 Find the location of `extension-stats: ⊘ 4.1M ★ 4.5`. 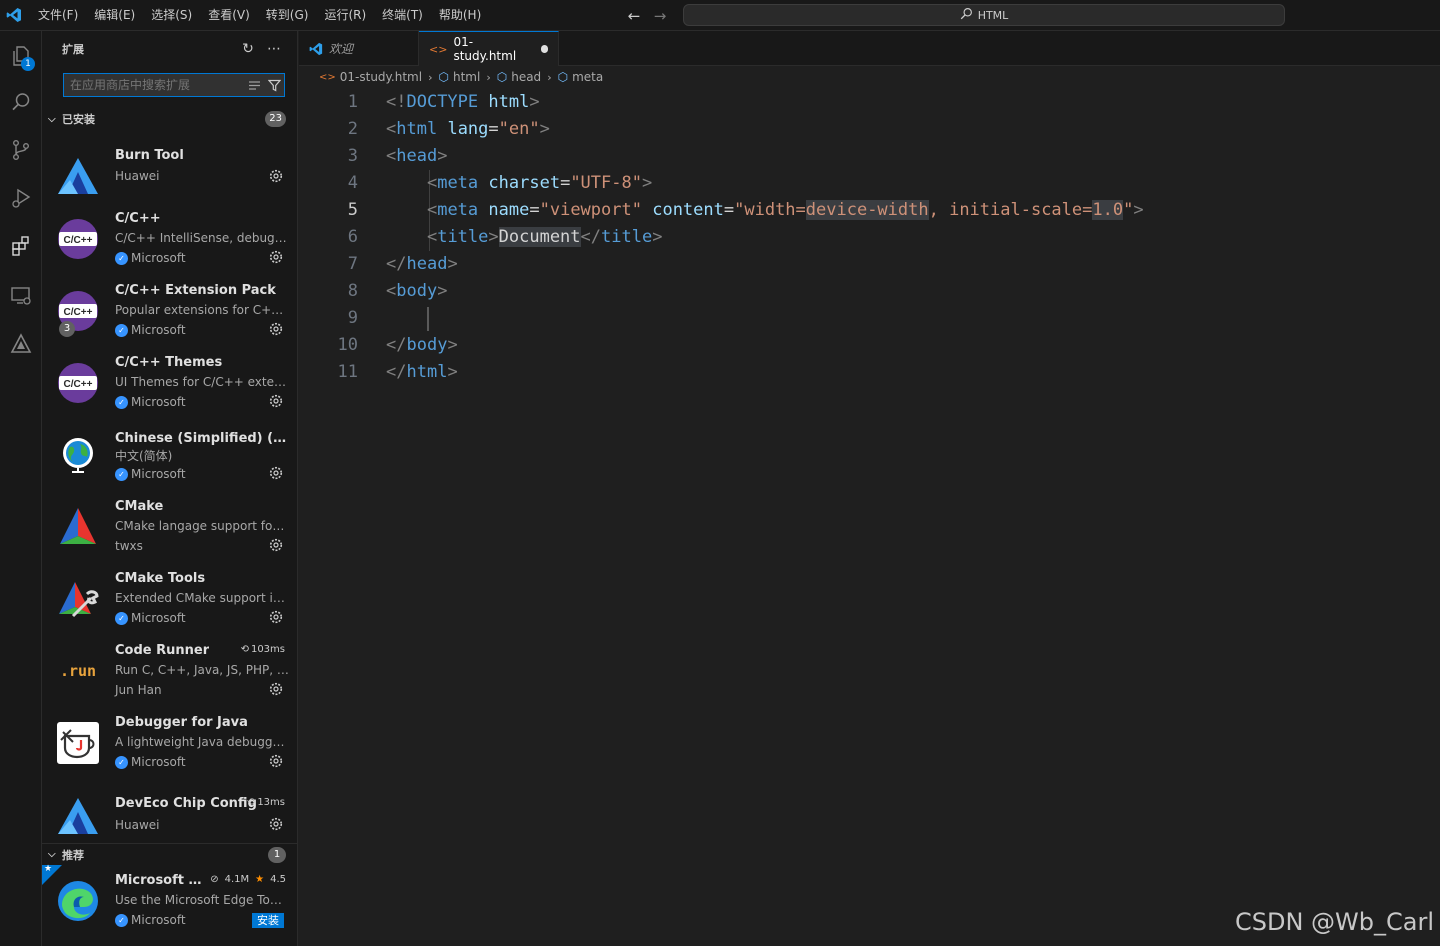

extension-stats: ⊘ 4.1M ★ 4.5 is located at coordinates (248, 879).